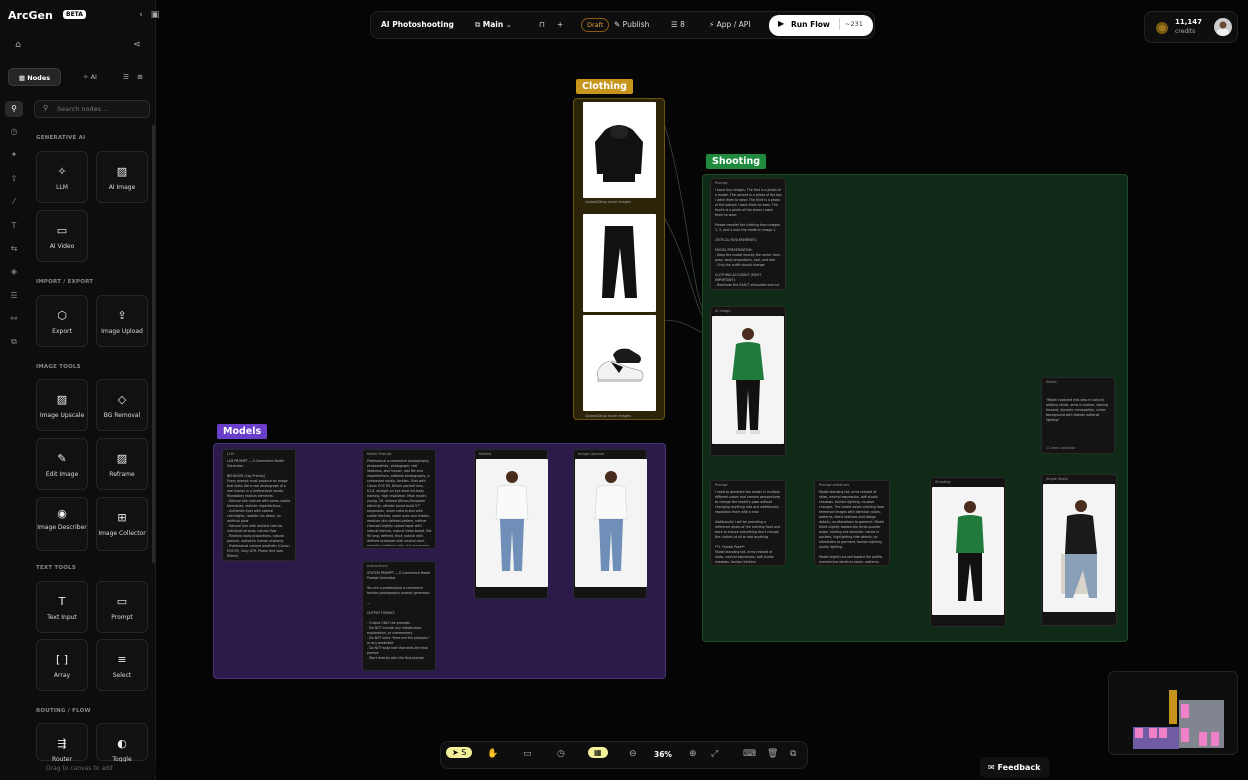  I want to click on fit-view-icon: ⤢, so click(714, 754).